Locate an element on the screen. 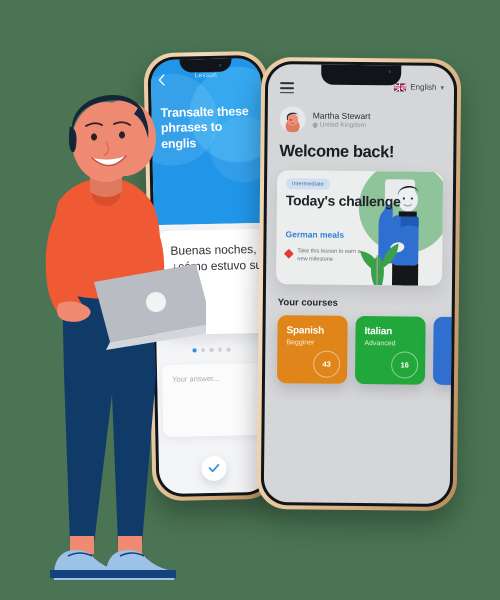 The width and height of the screenshot is (500, 600). course-name: Spanish is located at coordinates (305, 331).